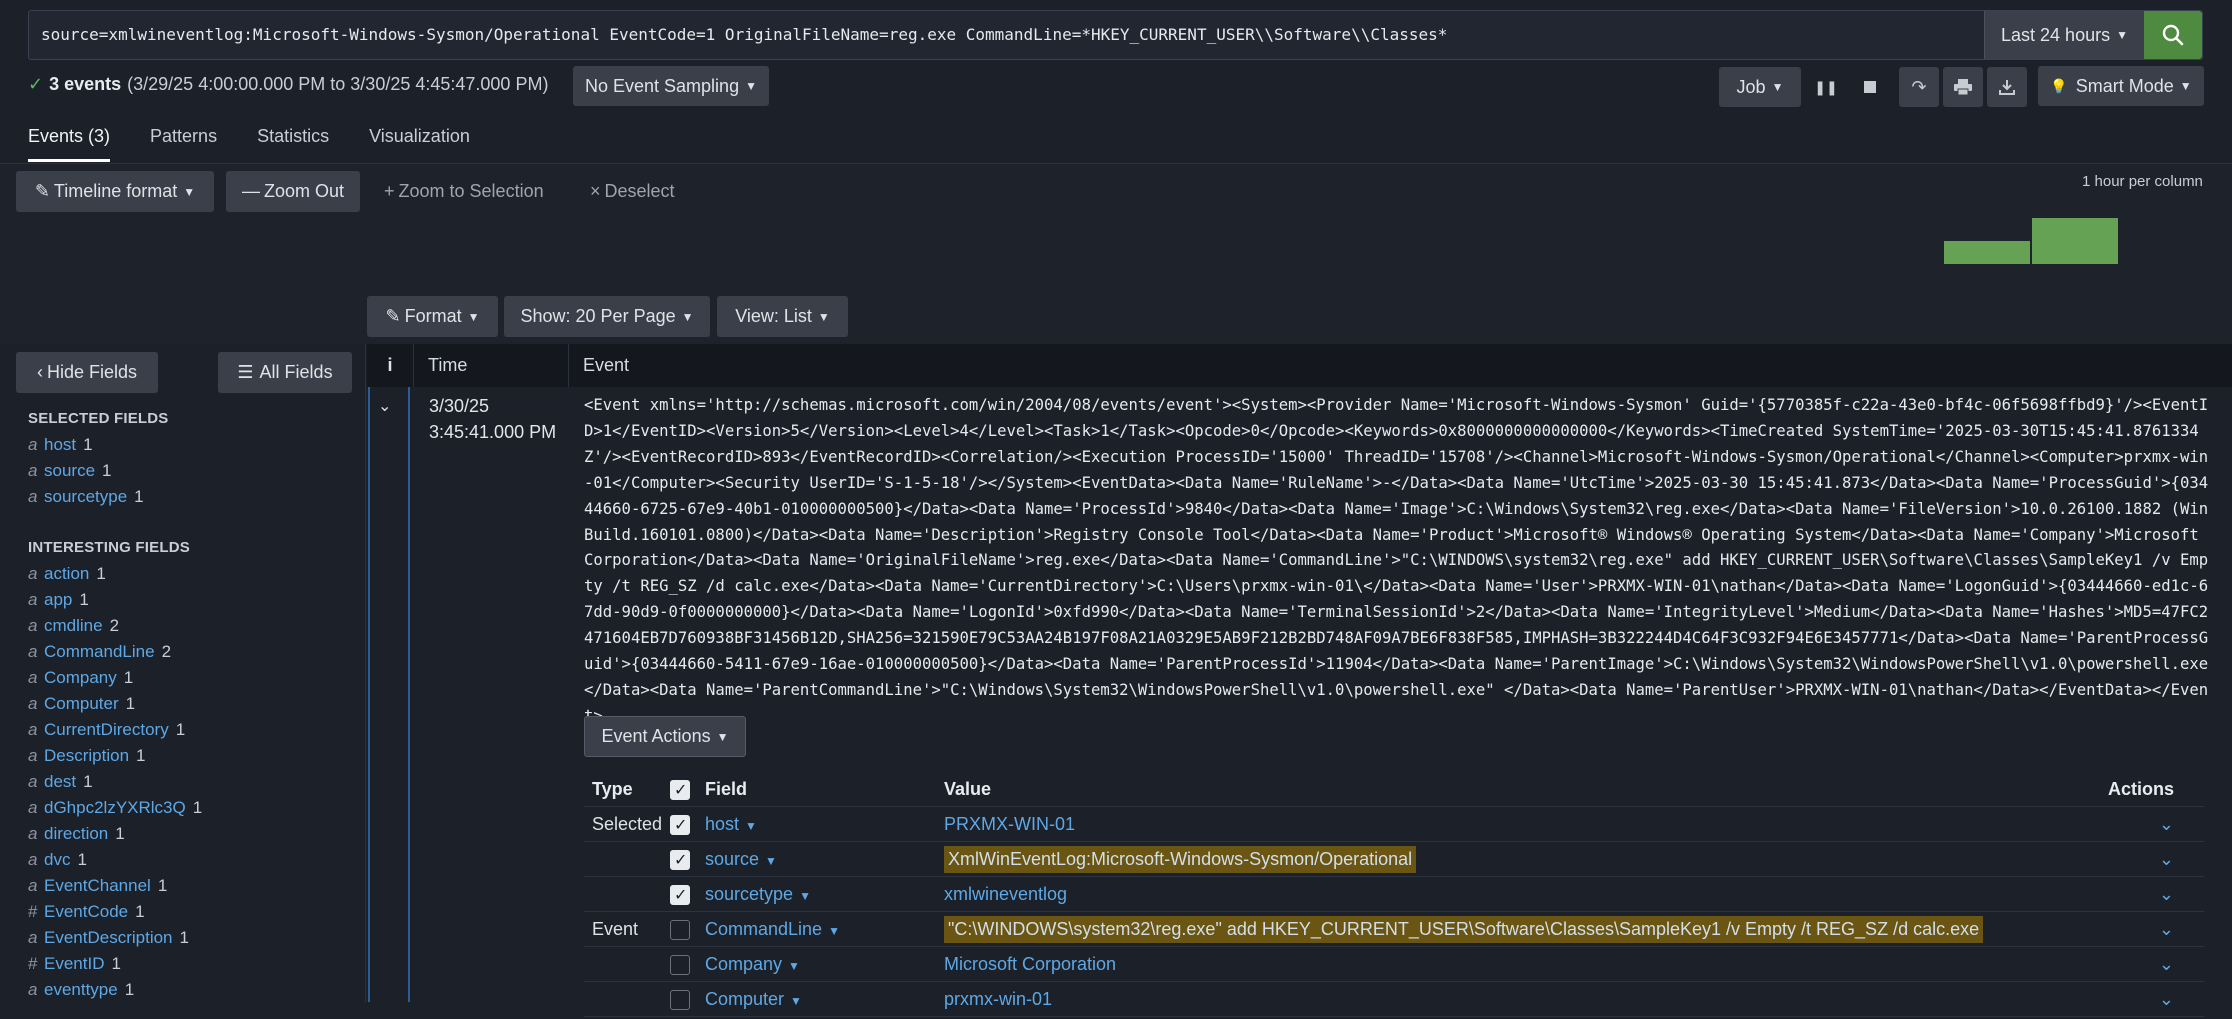 The width and height of the screenshot is (2232, 1019). What do you see at coordinates (60, 782) in the screenshot?
I see `field-name: dest` at bounding box center [60, 782].